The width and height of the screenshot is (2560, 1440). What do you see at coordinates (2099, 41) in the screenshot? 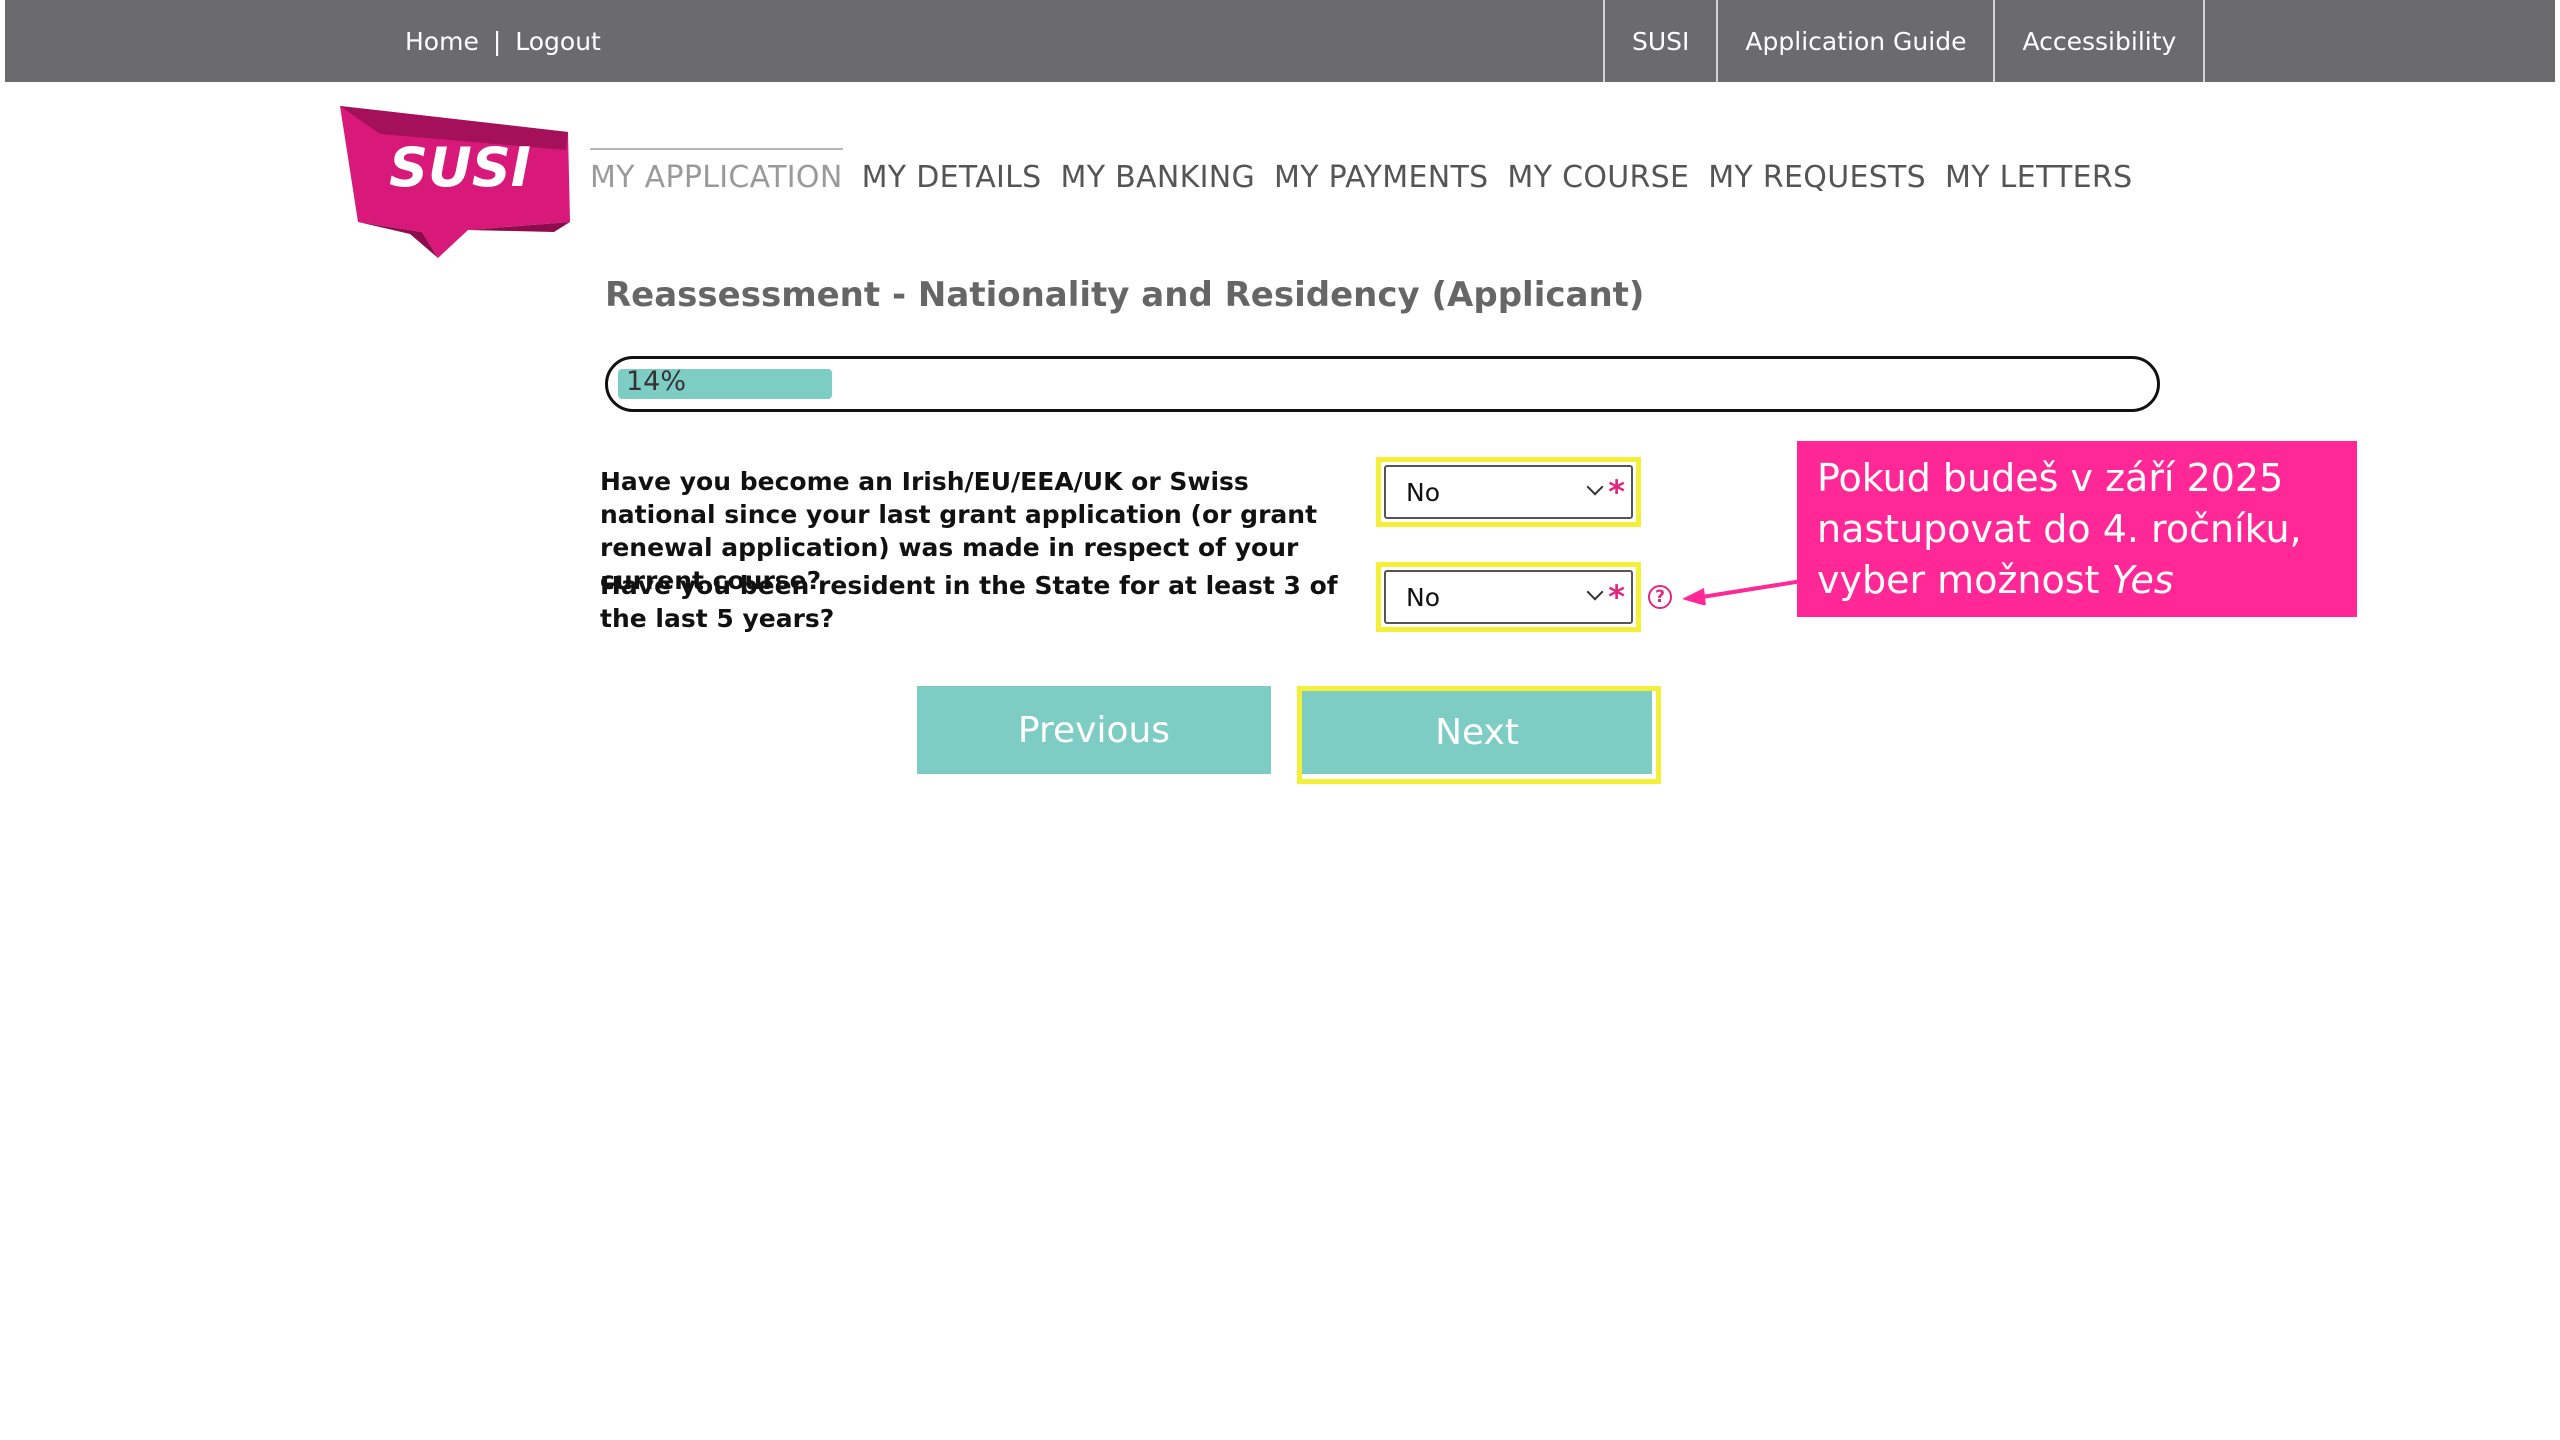
I see `accessibility-link: Accessibility` at bounding box center [2099, 41].